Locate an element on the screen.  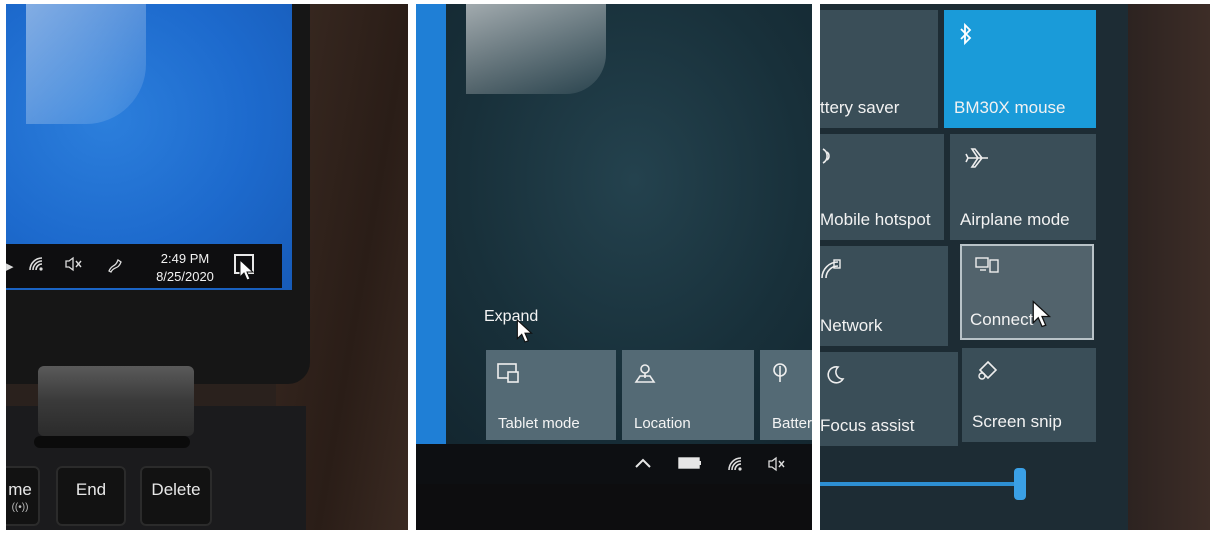
mobile-hotspot-icon is located at coordinates (827, 156).